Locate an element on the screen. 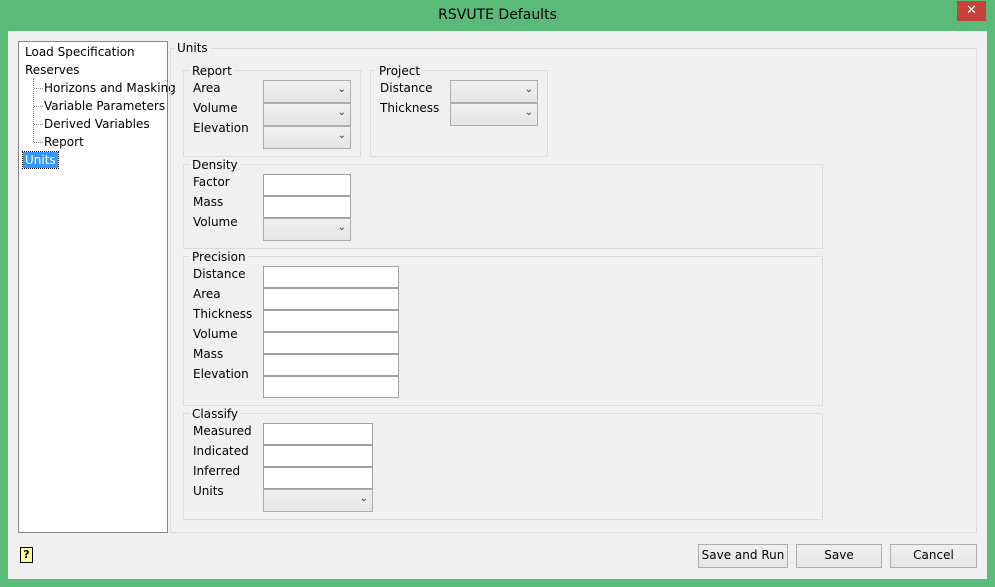 This screenshot has height=587, width=995. window-title: RSVUTE Defaults is located at coordinates (497, 15).